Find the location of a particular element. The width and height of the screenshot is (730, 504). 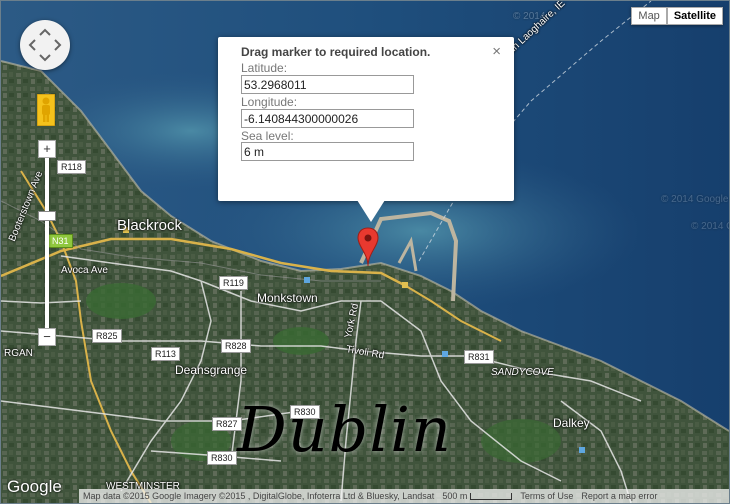

info-window-title: Drag marker to required location. is located at coordinates (336, 52).